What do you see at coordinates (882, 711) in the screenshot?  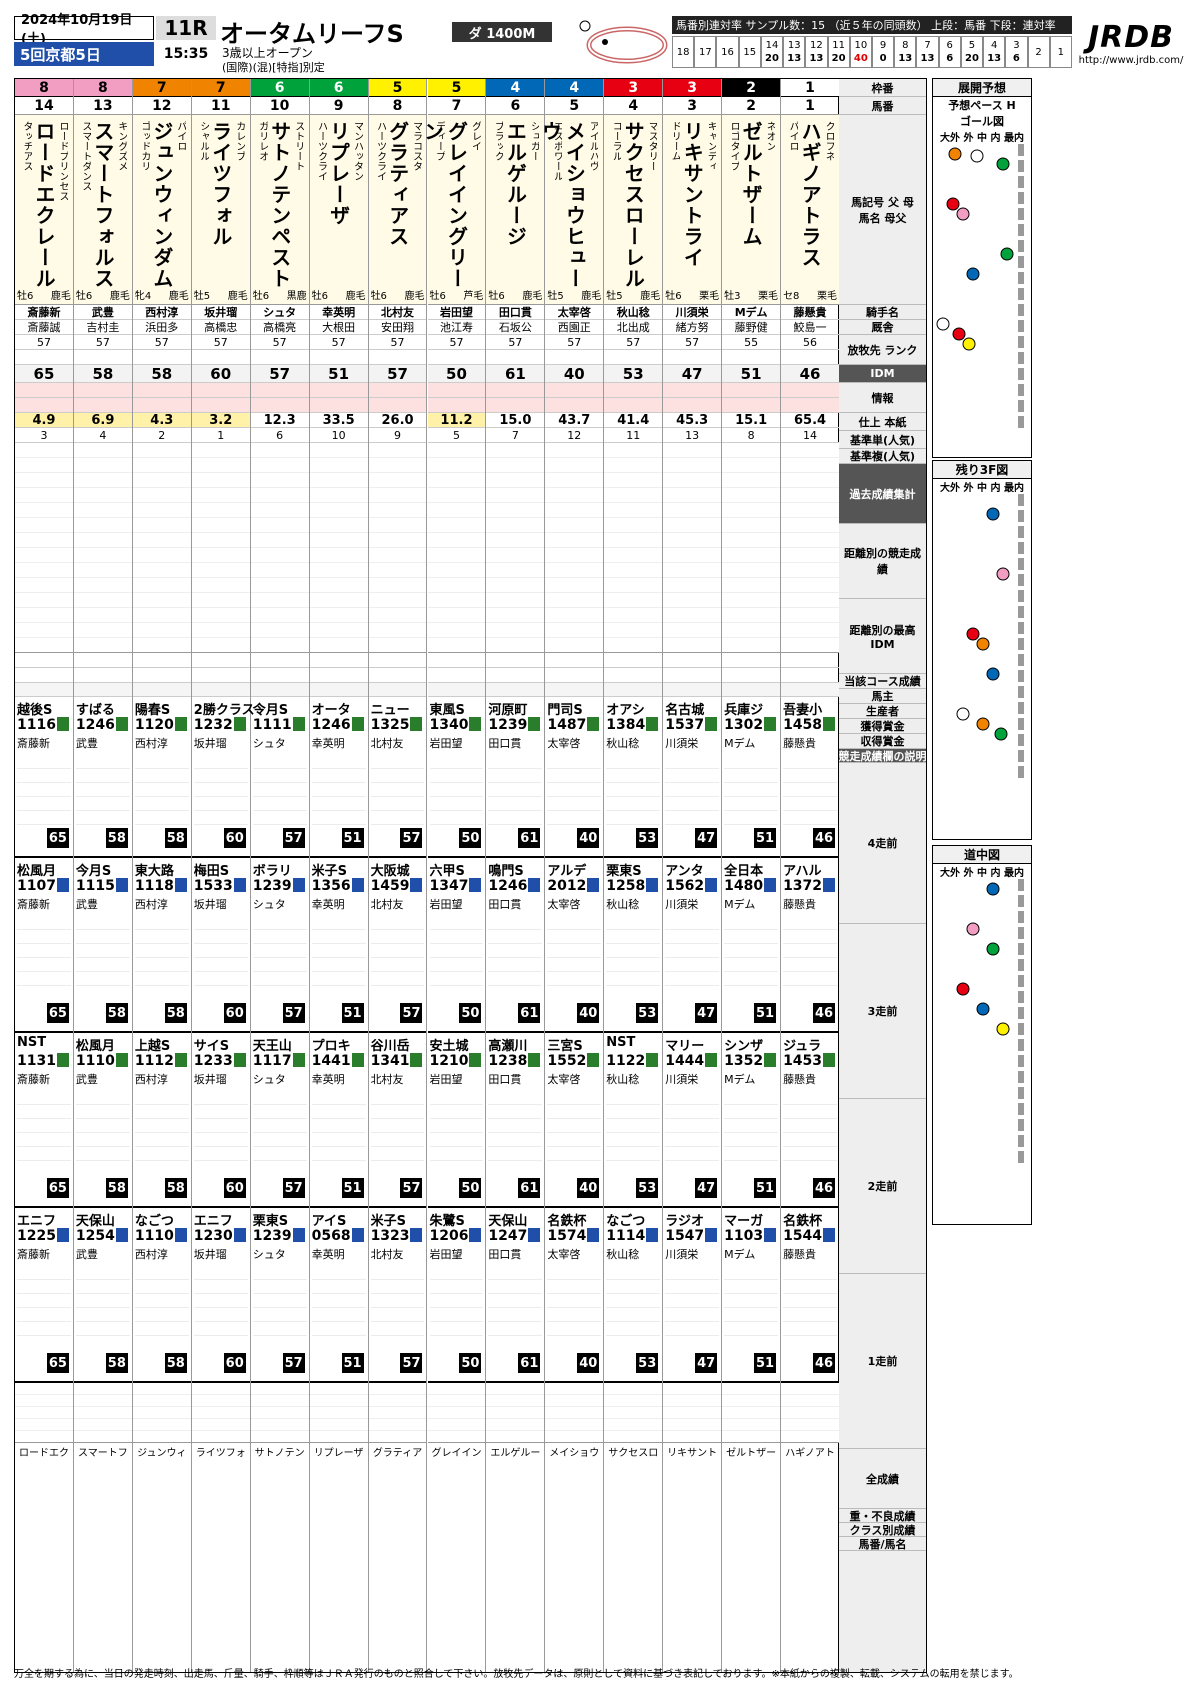 I see `label-breeder: 生産者` at bounding box center [882, 711].